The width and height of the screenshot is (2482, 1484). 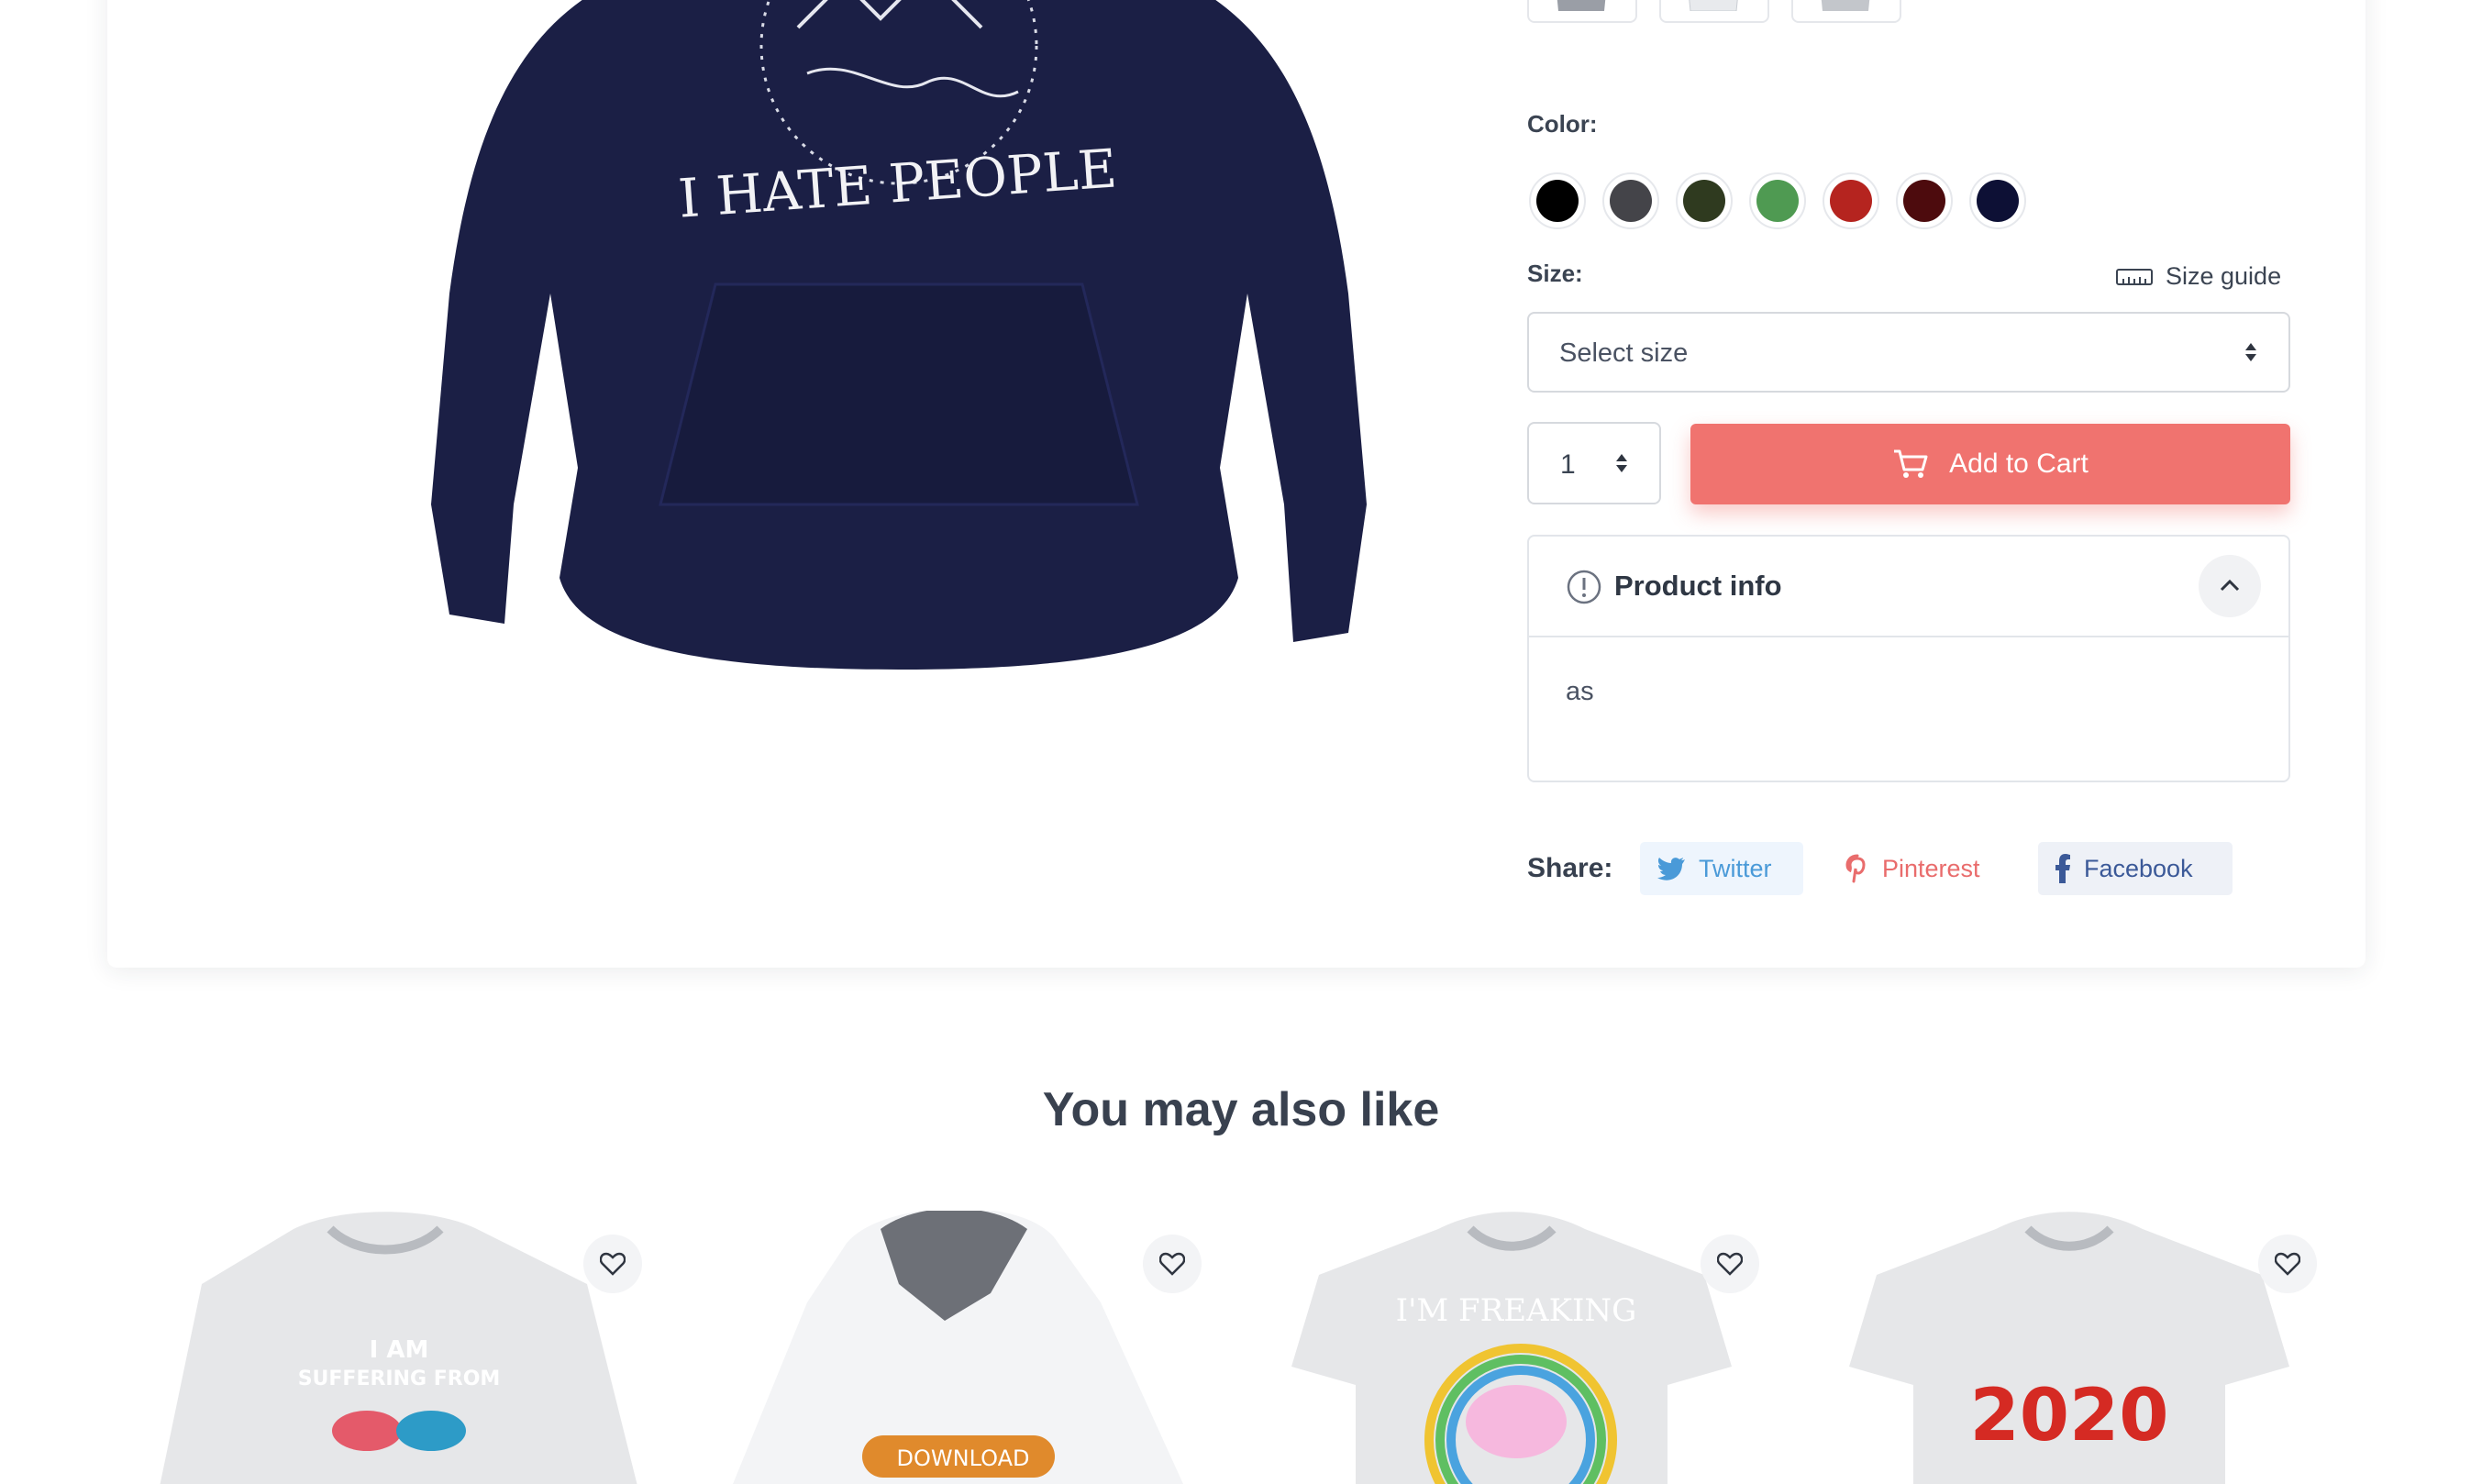 What do you see at coordinates (1555, 273) in the screenshot?
I see `size-label: Size:` at bounding box center [1555, 273].